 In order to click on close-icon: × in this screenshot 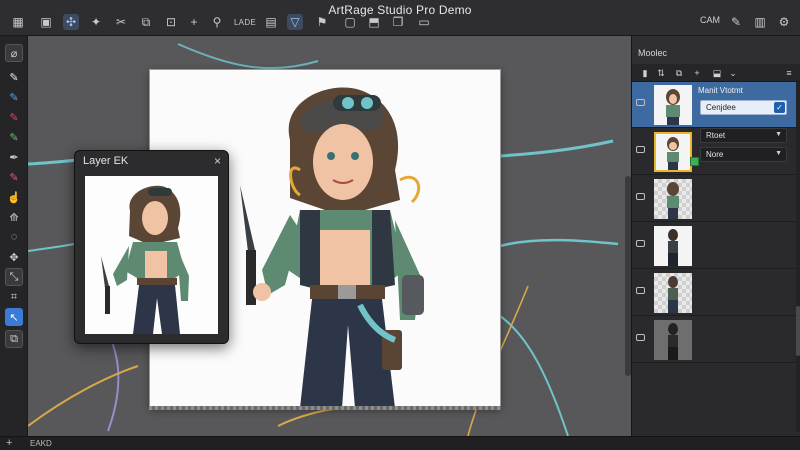, I will do `click(217, 161)`.